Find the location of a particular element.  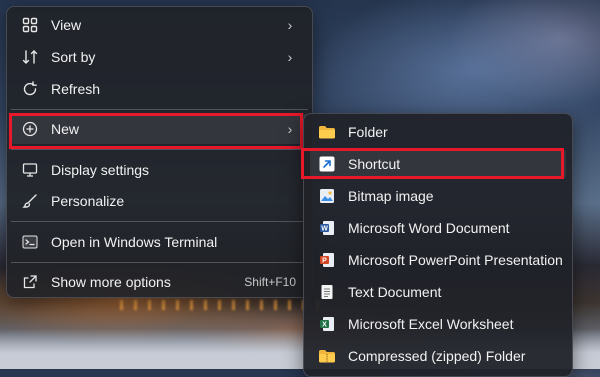

word-icon: W is located at coordinates (327, 228).